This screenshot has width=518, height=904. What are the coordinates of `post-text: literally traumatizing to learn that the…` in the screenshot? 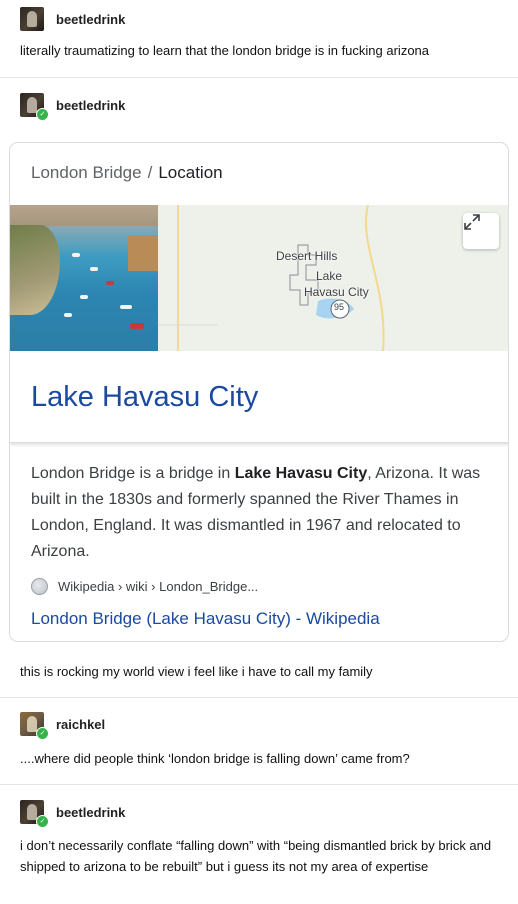 It's located at (225, 50).